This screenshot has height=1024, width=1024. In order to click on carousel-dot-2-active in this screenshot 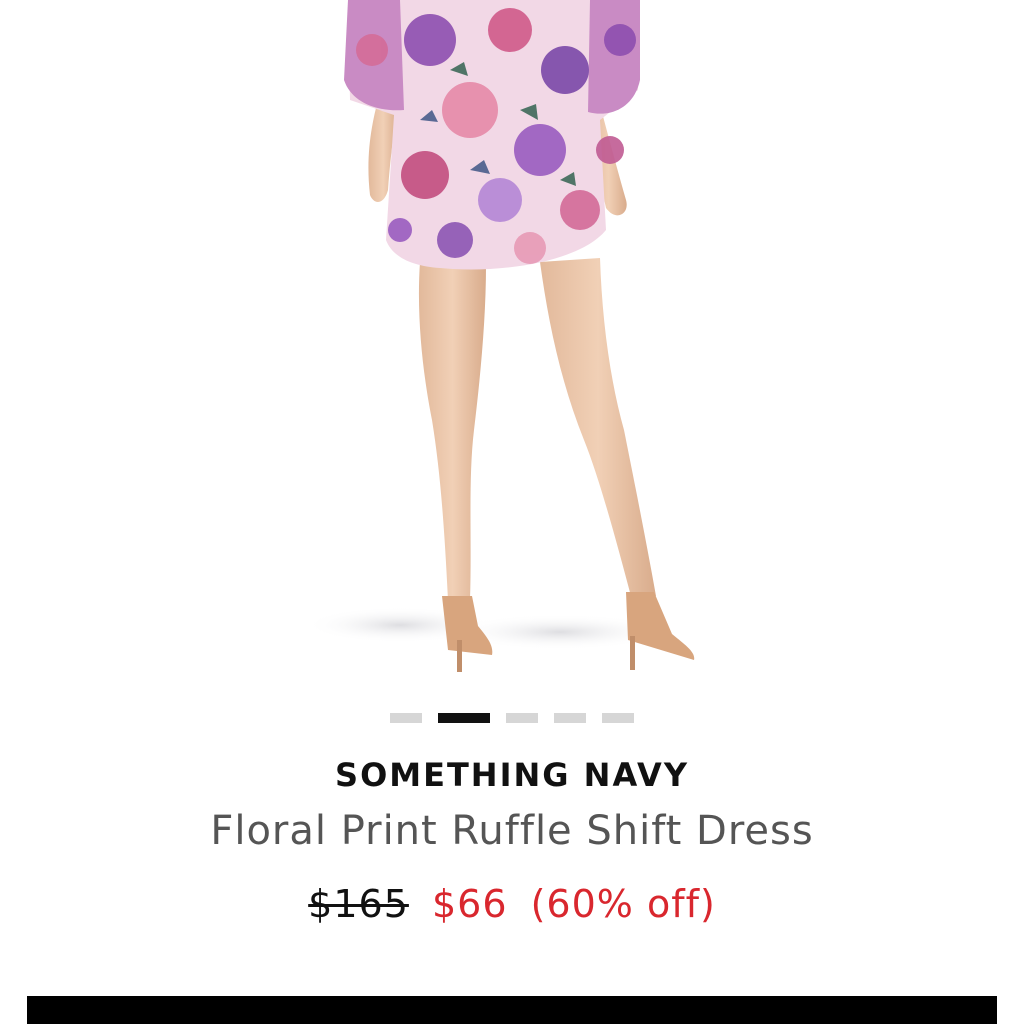, I will do `click(464, 718)`.